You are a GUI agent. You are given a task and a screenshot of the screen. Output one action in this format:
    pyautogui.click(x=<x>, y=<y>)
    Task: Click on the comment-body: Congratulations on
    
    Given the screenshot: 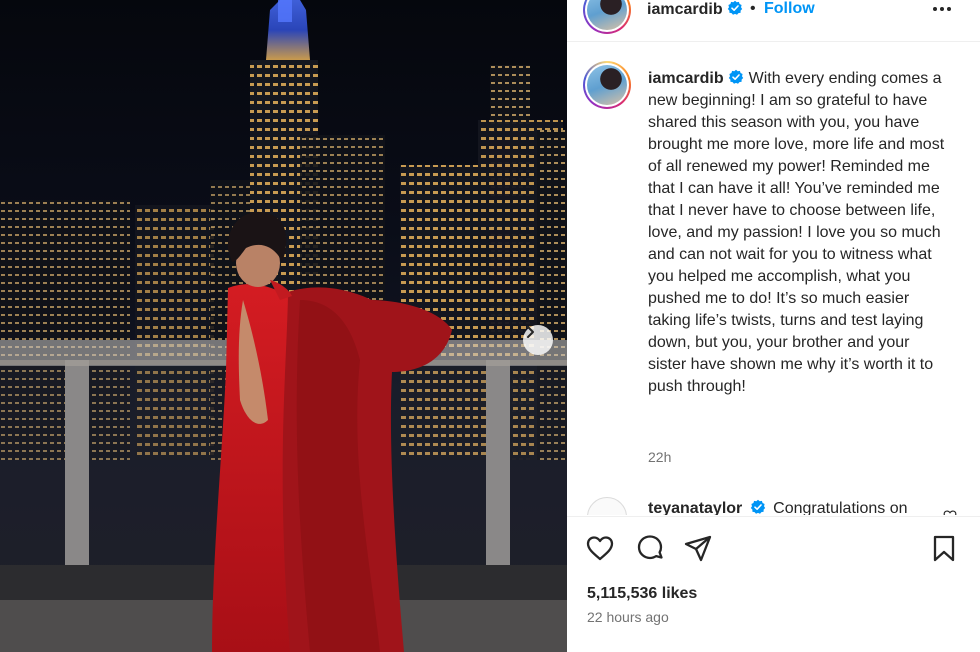 What is the action you would take?
    pyautogui.click(x=840, y=507)
    